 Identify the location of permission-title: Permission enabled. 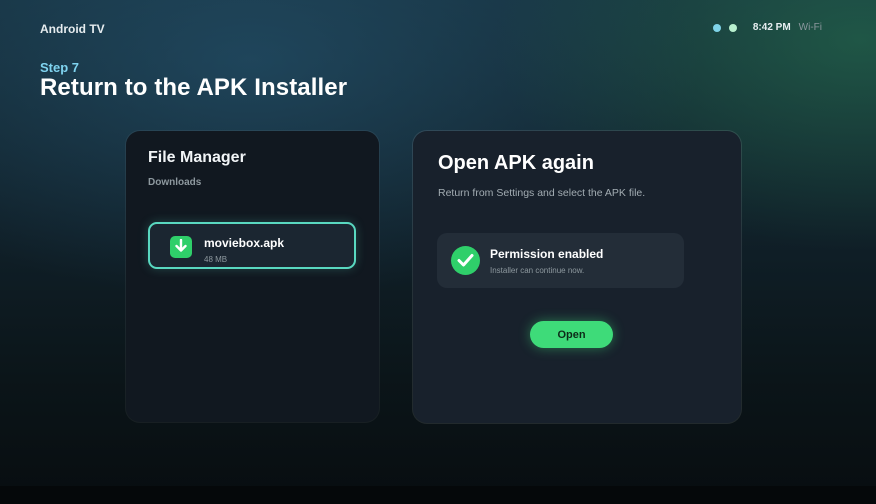
(547, 254).